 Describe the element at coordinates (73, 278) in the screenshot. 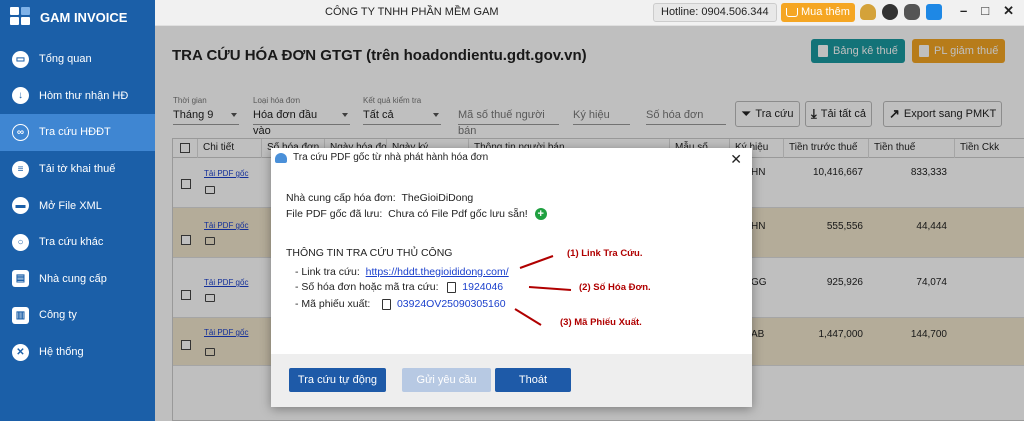

I see `sidebar-item-label: Nhà cung cấp` at that location.